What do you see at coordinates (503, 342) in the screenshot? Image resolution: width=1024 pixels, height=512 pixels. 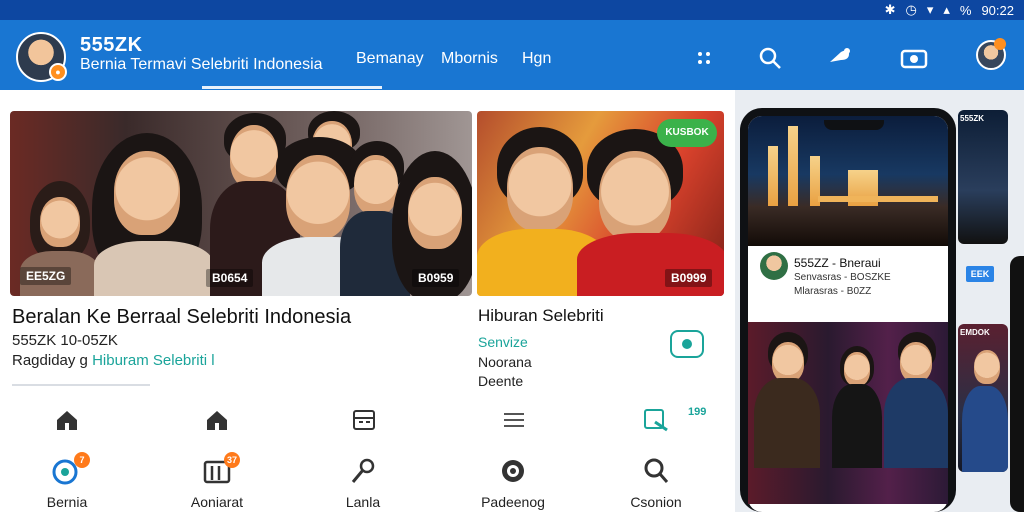 I see `card-meta: Senvize` at bounding box center [503, 342].